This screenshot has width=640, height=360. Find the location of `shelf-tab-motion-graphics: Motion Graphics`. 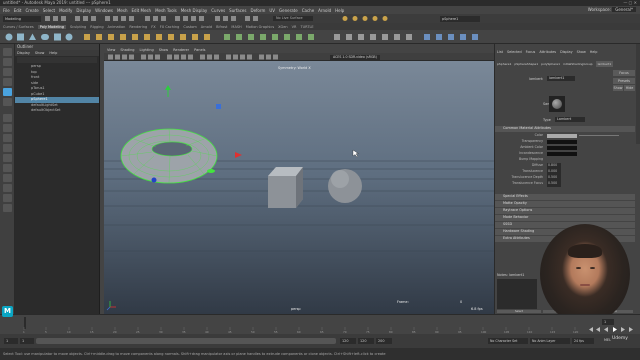

shelf-tab-motion-graphics: Motion Graphics is located at coordinates (260, 27).